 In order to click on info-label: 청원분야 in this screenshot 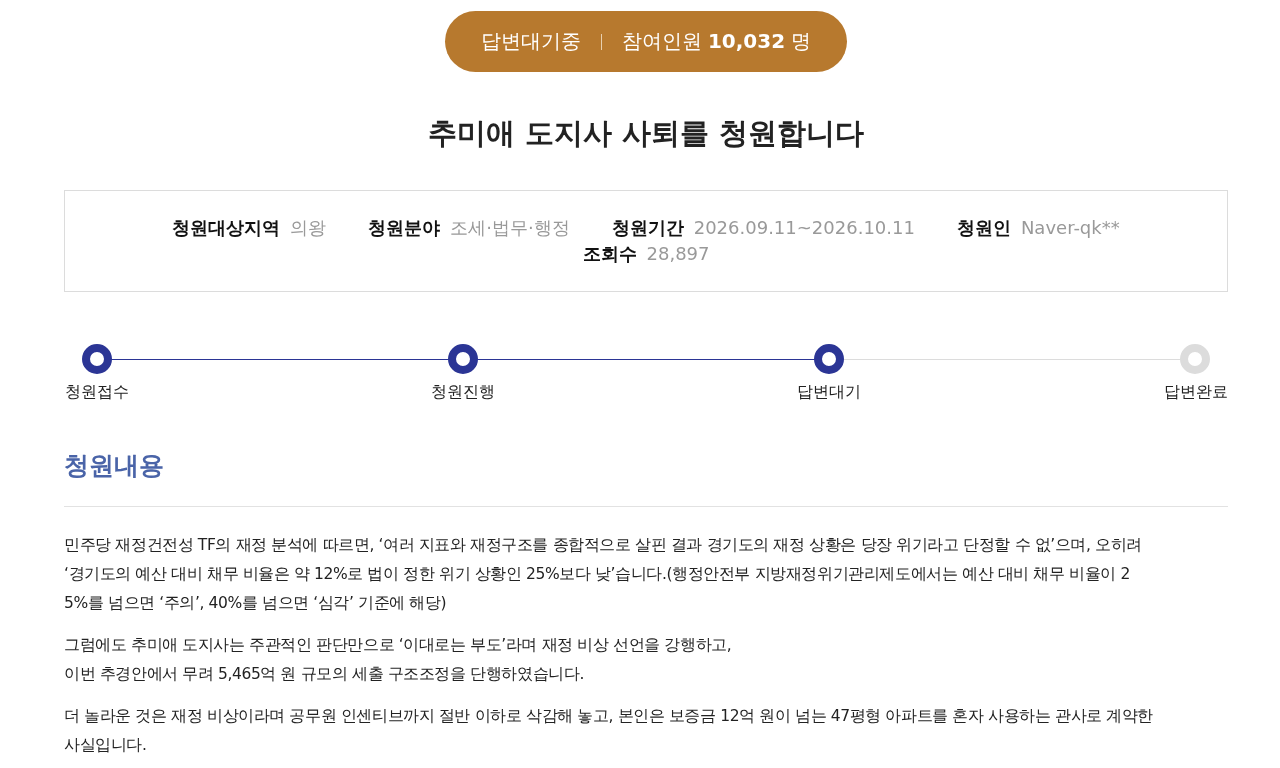, I will do `click(404, 228)`.